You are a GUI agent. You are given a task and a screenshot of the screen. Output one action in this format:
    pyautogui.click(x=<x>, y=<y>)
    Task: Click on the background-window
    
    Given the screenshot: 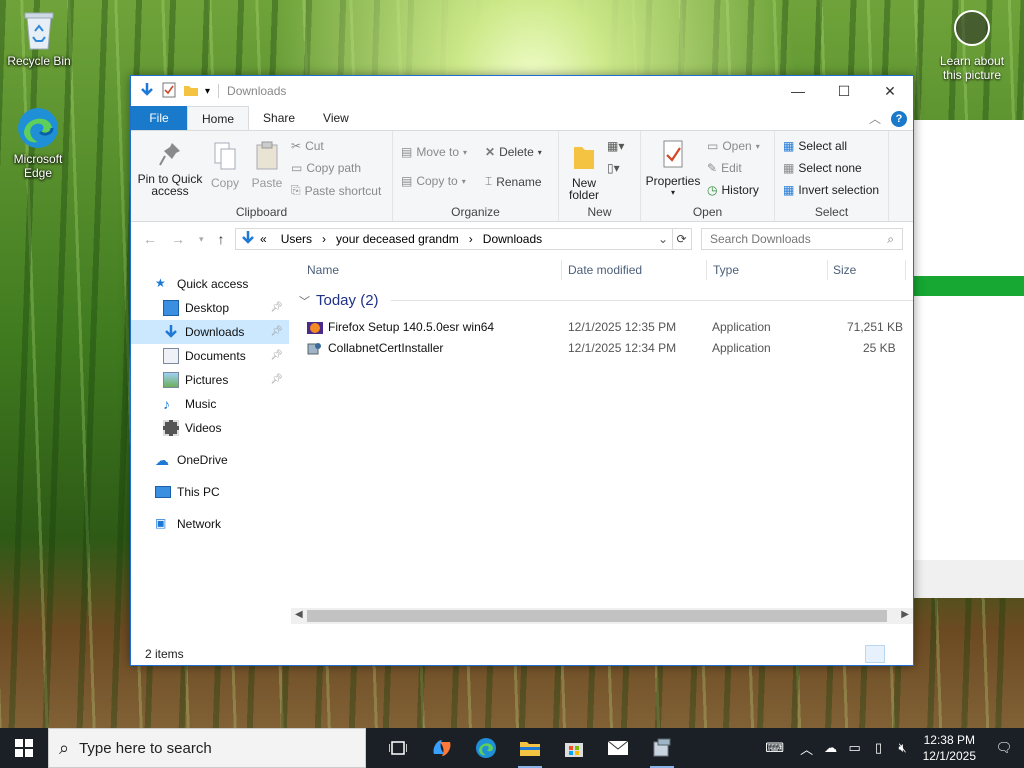 What is the action you would take?
    pyautogui.click(x=969, y=359)
    